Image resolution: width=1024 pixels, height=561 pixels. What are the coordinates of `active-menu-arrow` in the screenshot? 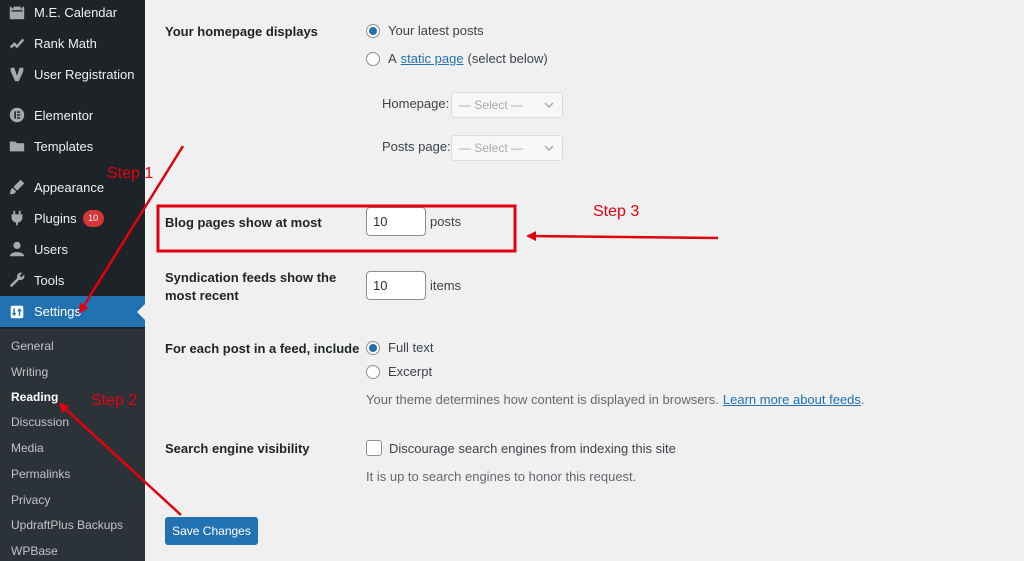 It's located at (141, 312).